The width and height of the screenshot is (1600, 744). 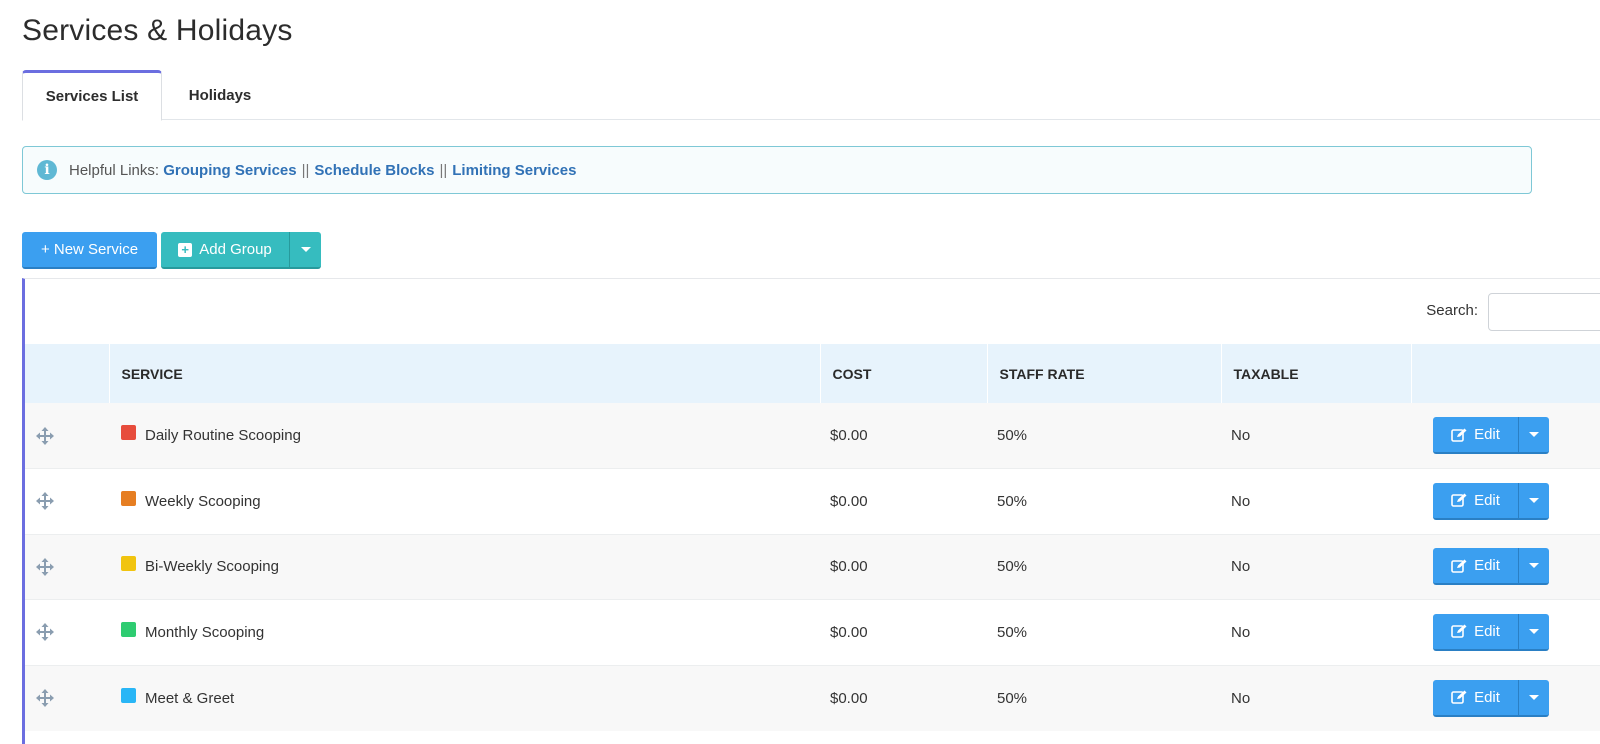 What do you see at coordinates (812, 697) in the screenshot?
I see `table-row: Meet & Greet $0.00 50% No Edit` at bounding box center [812, 697].